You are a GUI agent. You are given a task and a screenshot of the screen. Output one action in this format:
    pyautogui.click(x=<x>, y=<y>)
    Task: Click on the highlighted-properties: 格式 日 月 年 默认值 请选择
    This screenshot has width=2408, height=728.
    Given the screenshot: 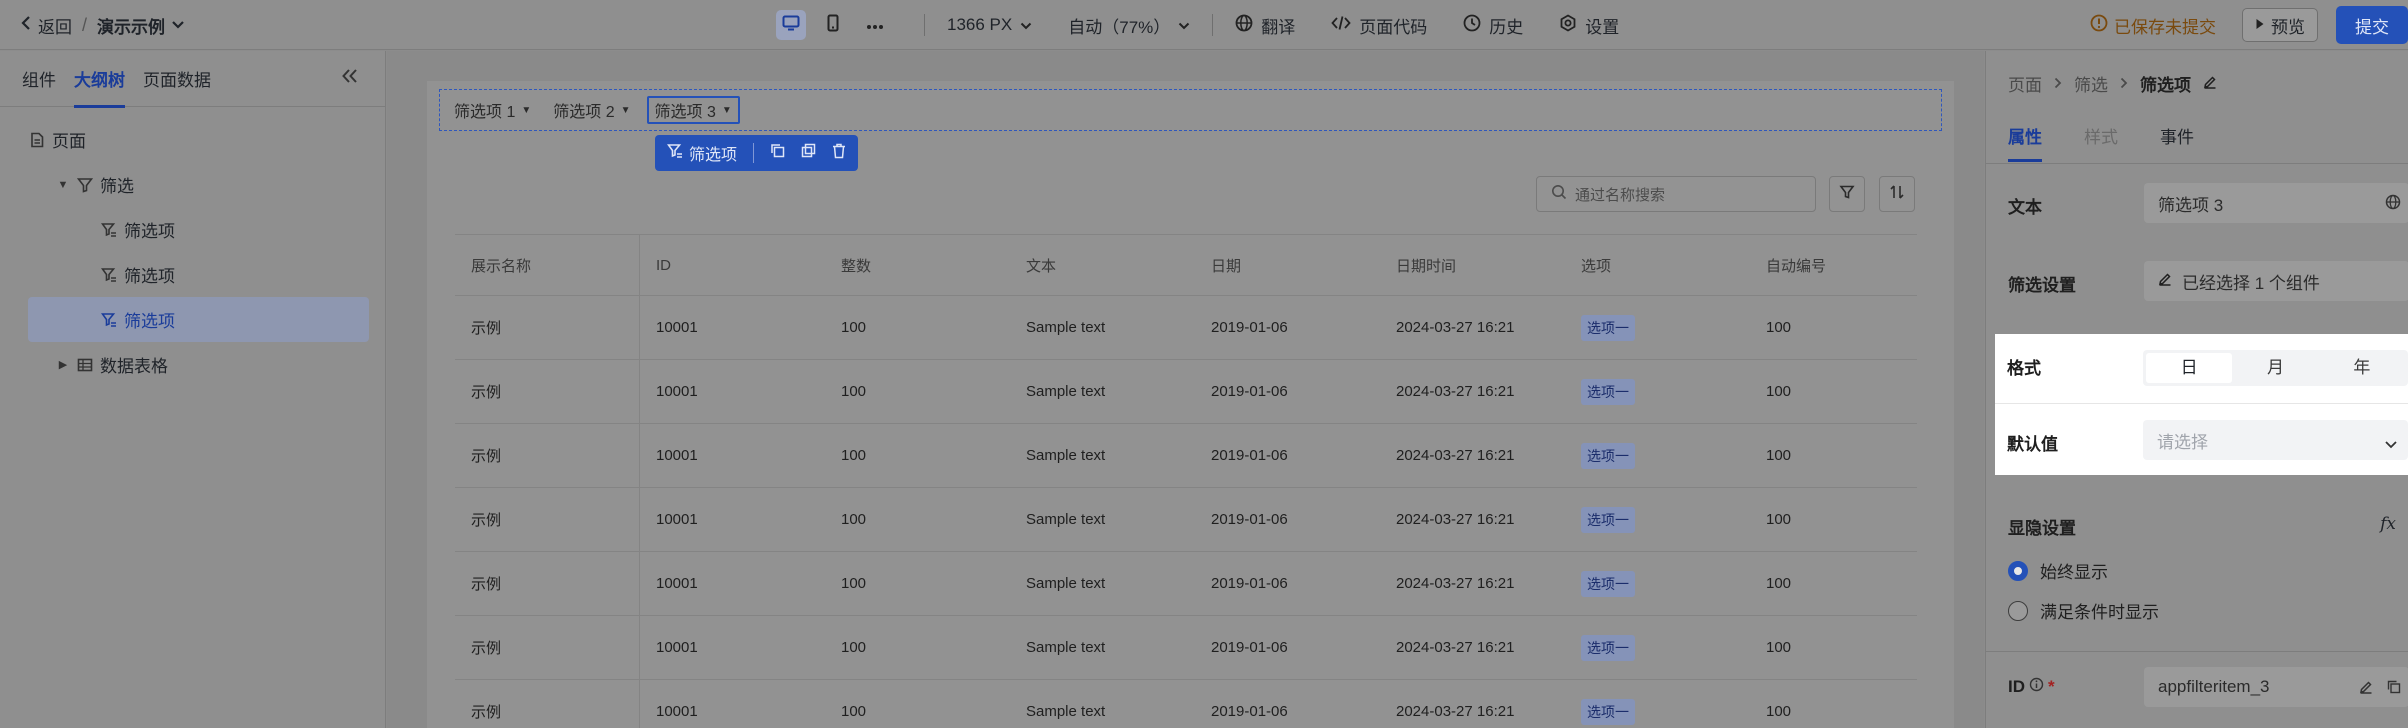 What is the action you would take?
    pyautogui.click(x=2201, y=404)
    